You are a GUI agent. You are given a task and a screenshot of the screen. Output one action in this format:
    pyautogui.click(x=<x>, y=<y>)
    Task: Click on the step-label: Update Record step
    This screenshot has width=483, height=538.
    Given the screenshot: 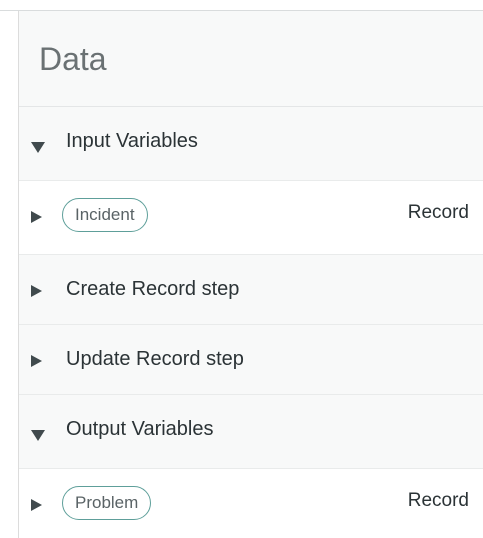 What is the action you would take?
    pyautogui.click(x=155, y=359)
    